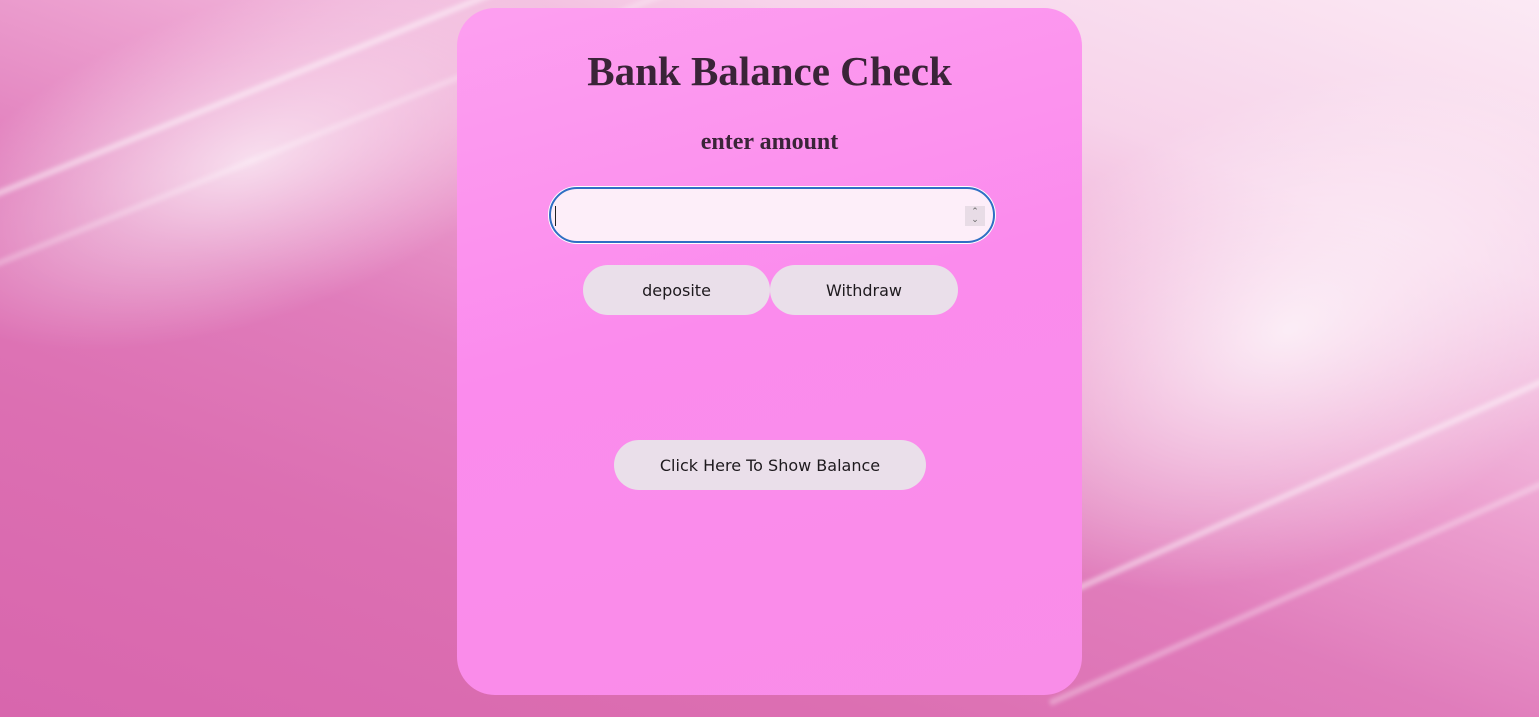 The image size is (1539, 717). What do you see at coordinates (770, 465) in the screenshot?
I see `show-balance-button: Click Here To Show Balance` at bounding box center [770, 465].